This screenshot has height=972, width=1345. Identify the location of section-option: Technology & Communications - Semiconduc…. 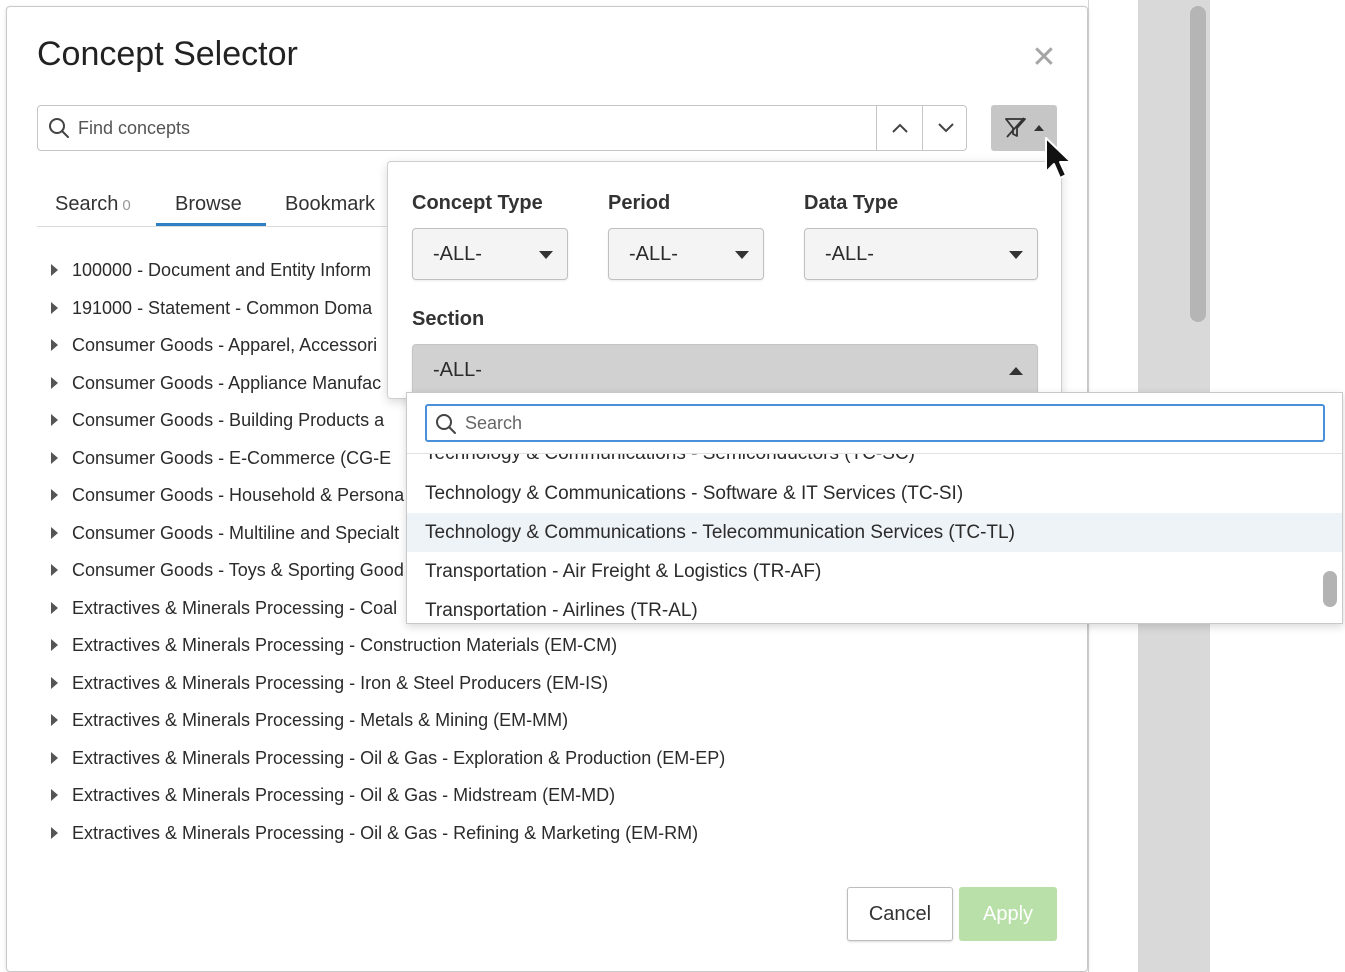
(874, 463).